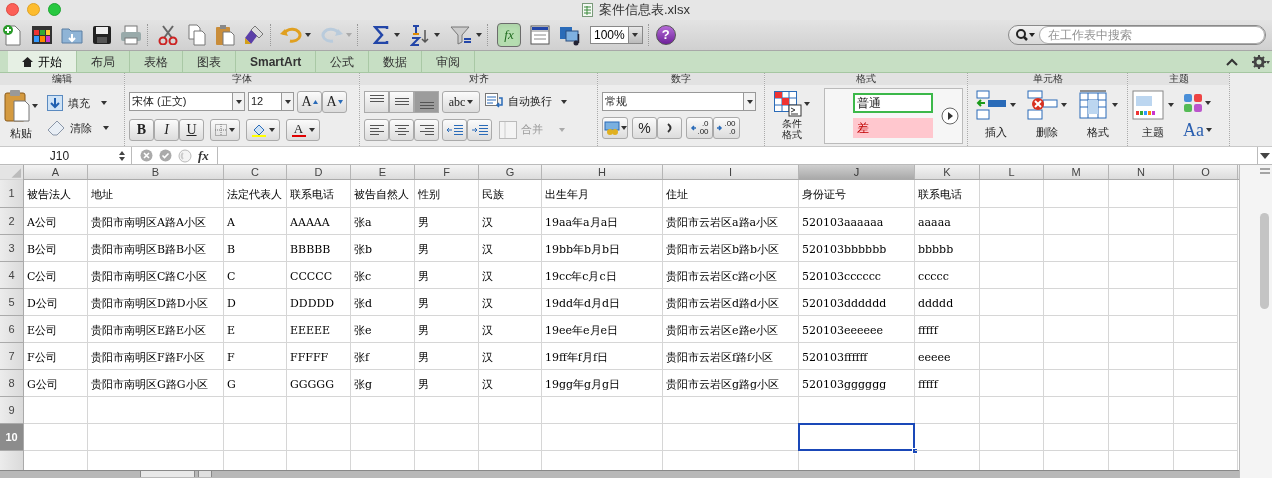  I want to click on decrease-decimal-button: .00 .0, so click(726, 128).